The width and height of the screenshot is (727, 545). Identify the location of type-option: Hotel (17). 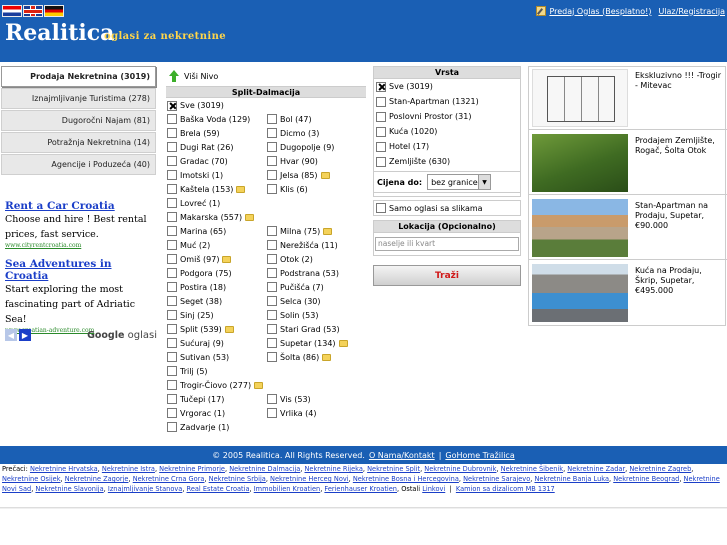
(447, 146).